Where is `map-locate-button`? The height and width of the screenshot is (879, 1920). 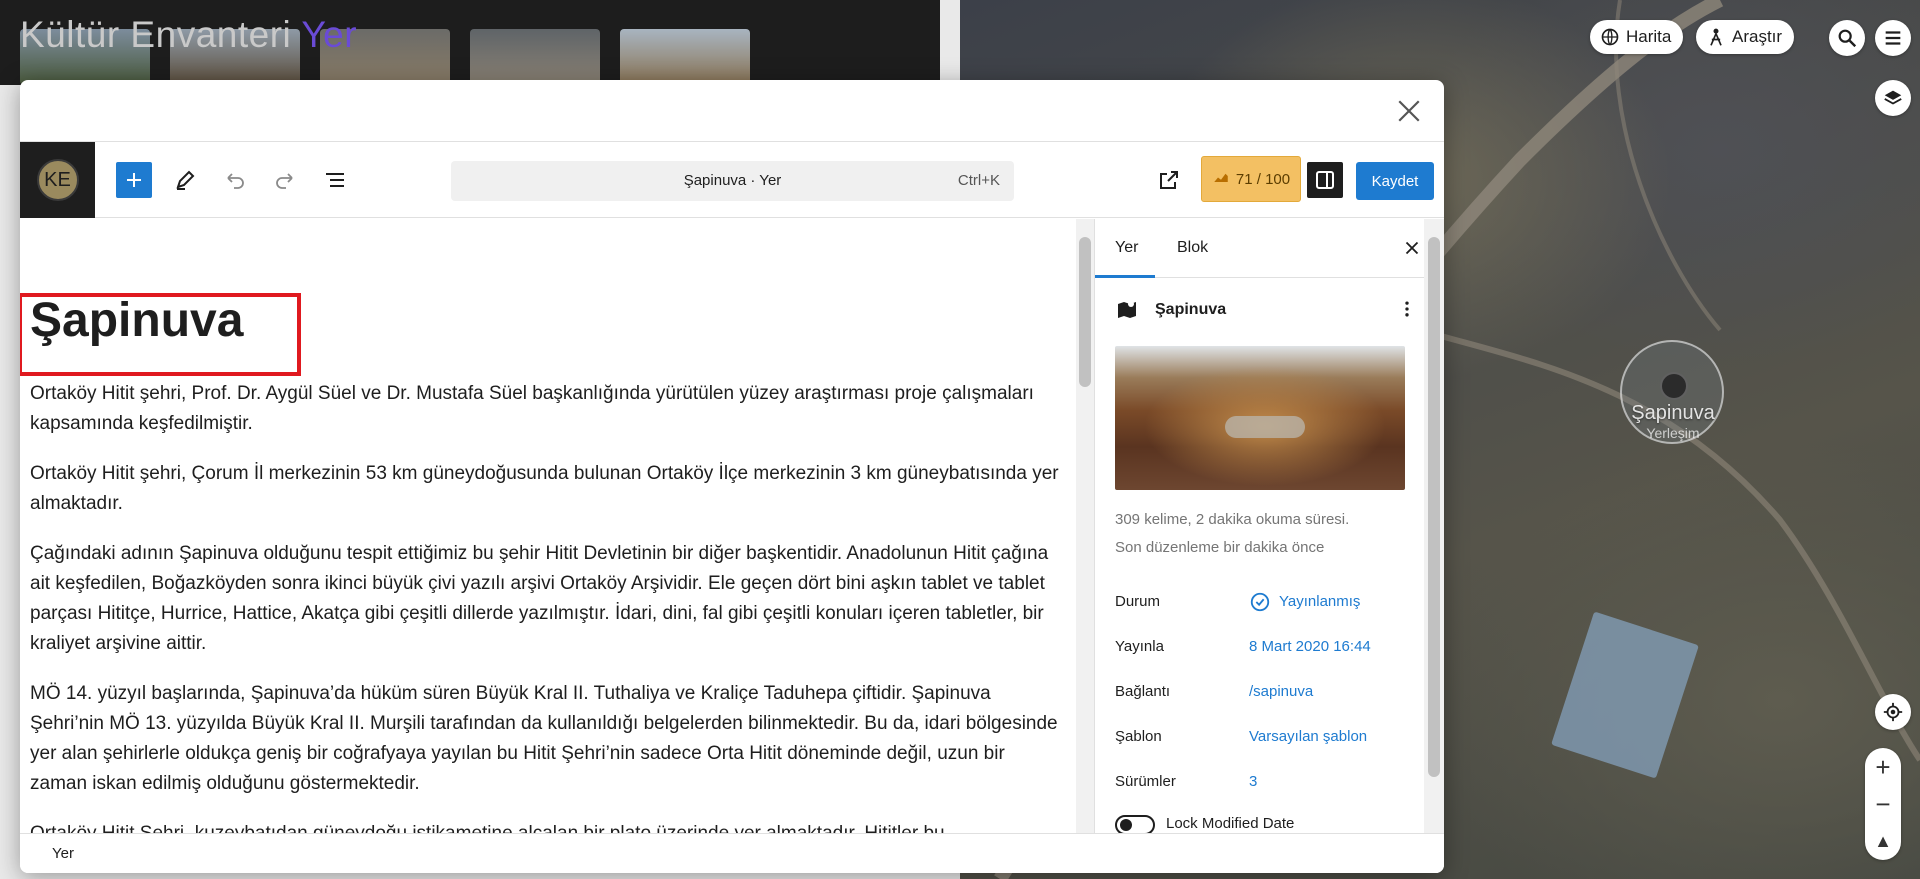 map-locate-button is located at coordinates (1893, 712).